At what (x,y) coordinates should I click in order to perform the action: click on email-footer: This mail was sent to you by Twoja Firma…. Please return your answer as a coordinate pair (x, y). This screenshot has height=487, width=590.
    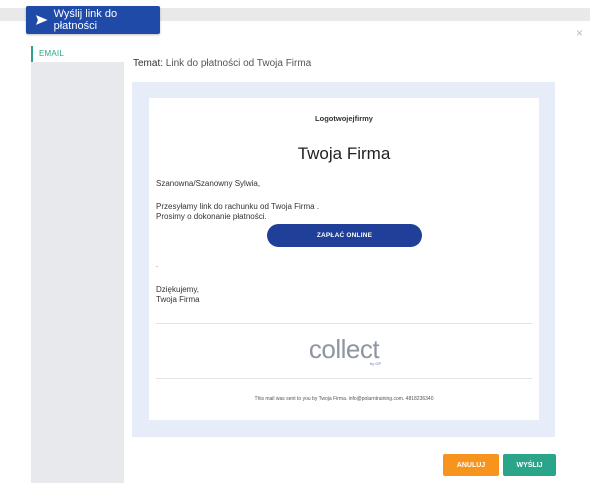
    Looking at the image, I should click on (344, 399).